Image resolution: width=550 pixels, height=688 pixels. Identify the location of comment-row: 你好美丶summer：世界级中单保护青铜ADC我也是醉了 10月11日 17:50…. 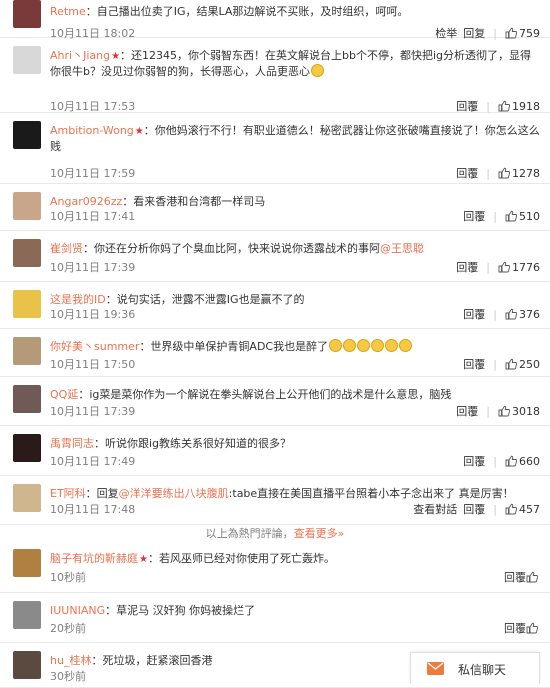
(275, 353).